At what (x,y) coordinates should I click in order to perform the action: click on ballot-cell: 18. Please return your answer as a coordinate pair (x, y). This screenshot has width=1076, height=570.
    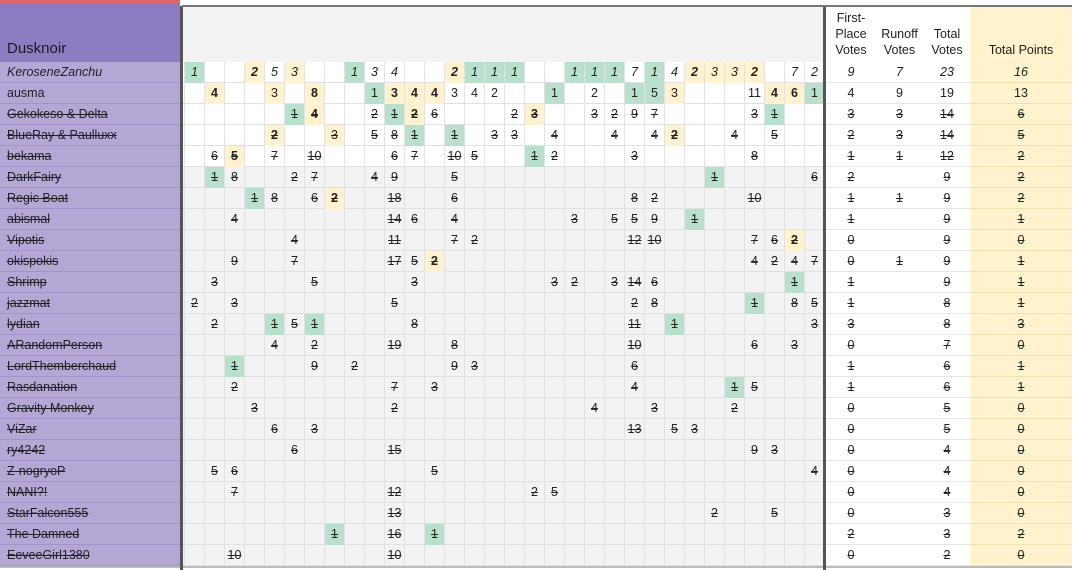
    Looking at the image, I should click on (394, 198).